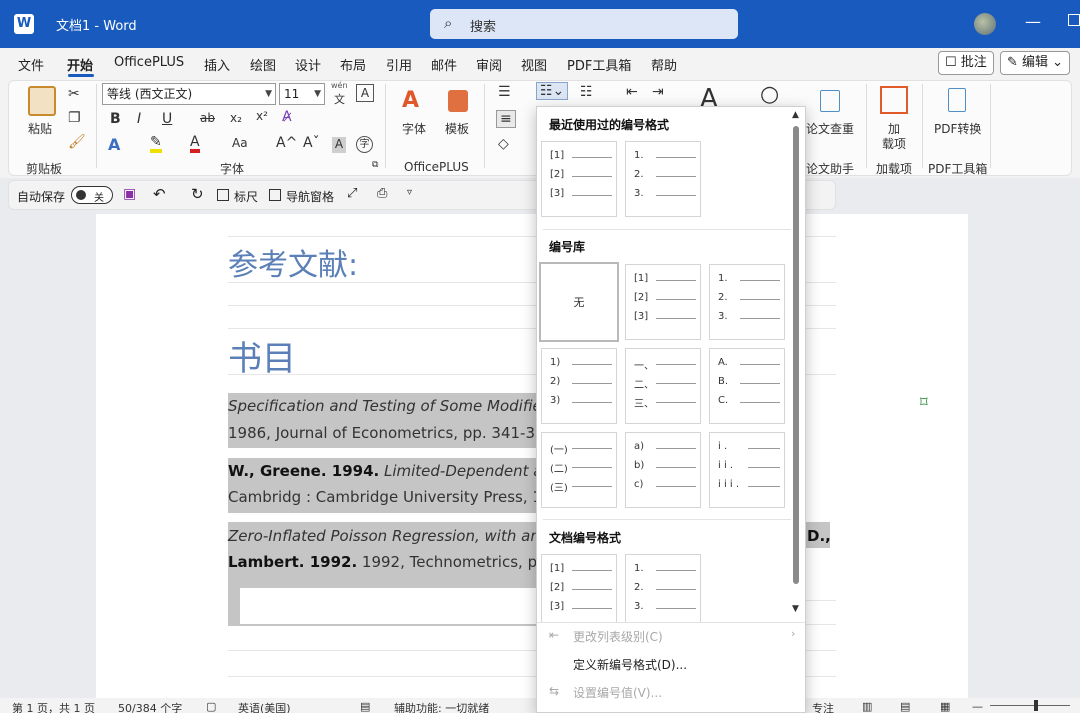 The height and width of the screenshot is (713, 1080). Describe the element at coordinates (339, 145) in the screenshot. I see `character-shading-icon: A` at that location.